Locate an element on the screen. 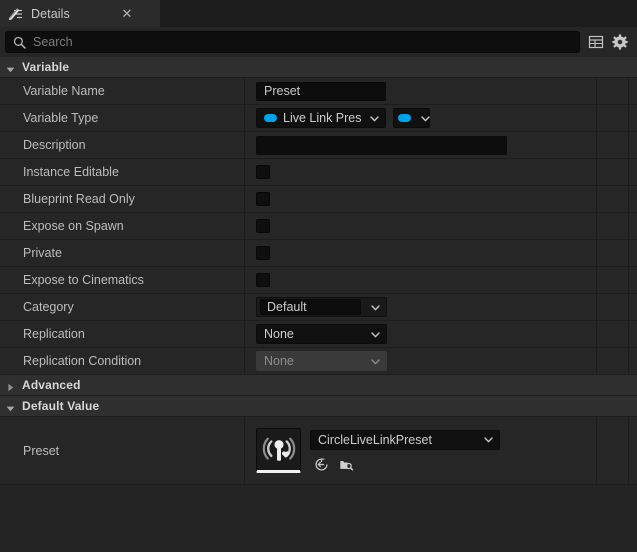  blueprint-read-only-checkbox is located at coordinates (263, 199).